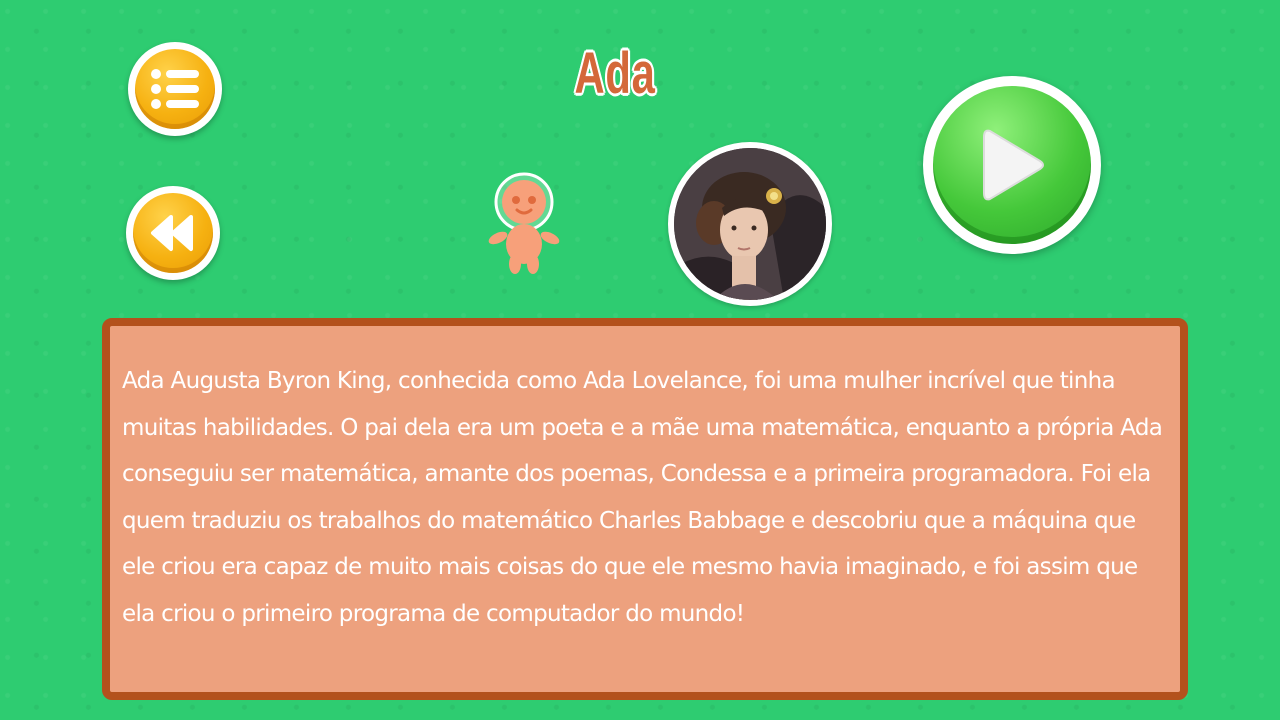 The image size is (1280, 720). I want to click on menu-button, so click(175, 89).